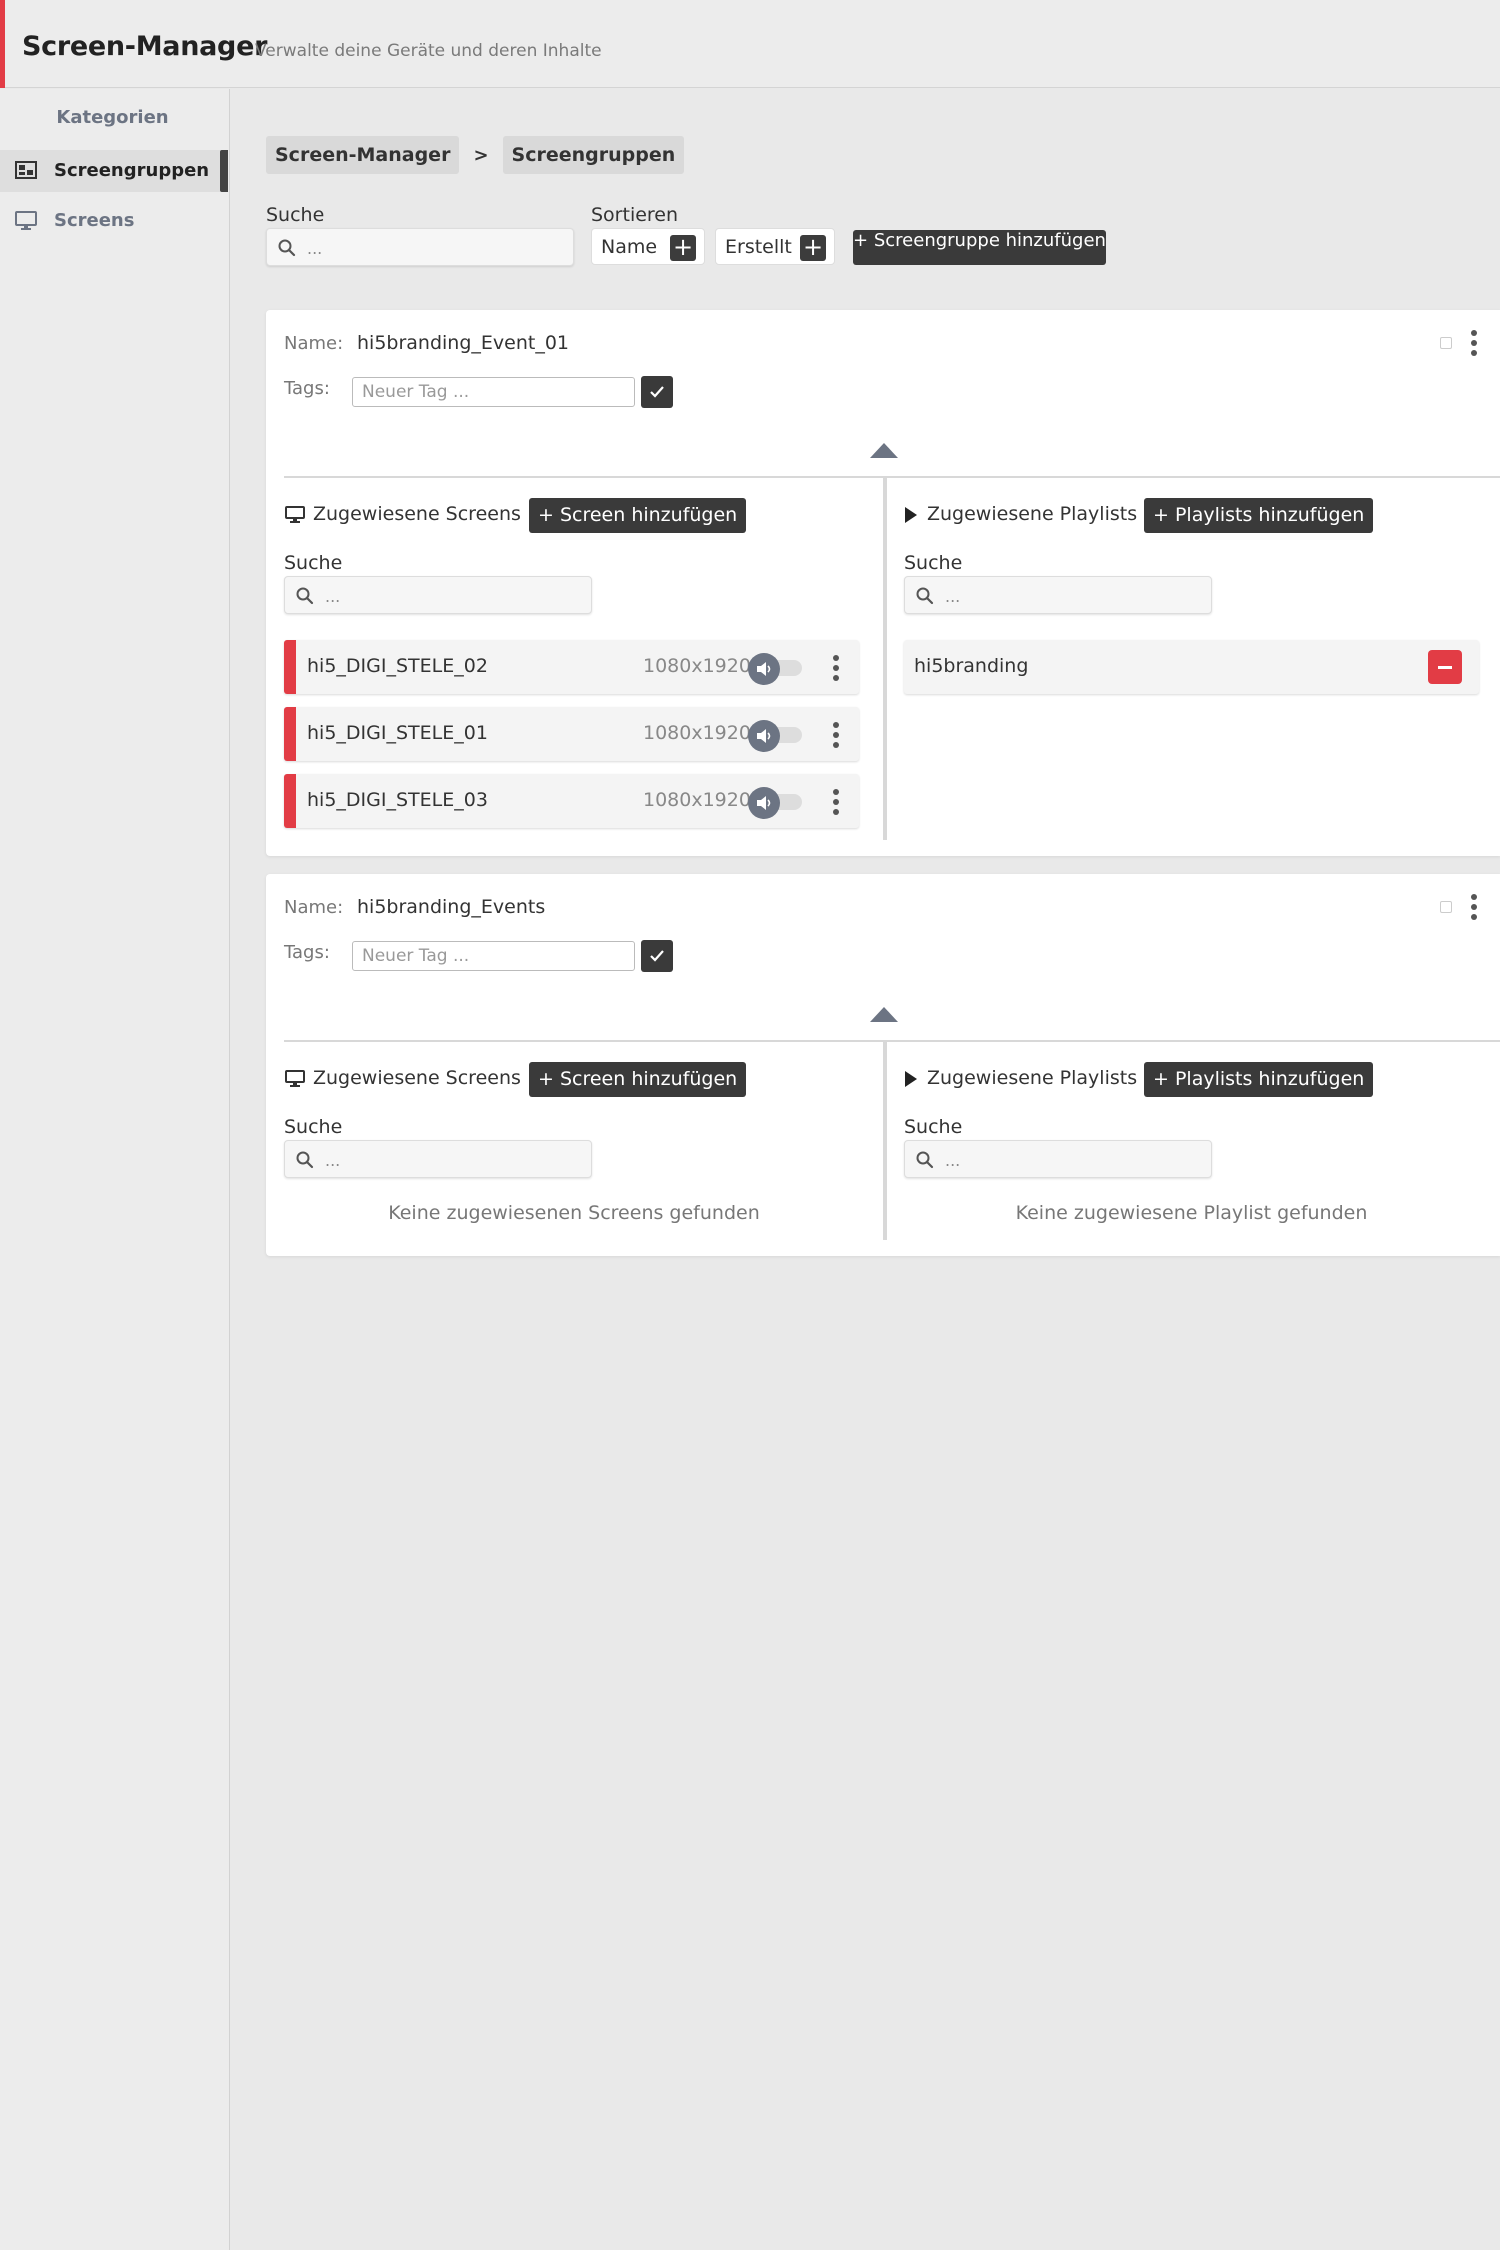  I want to click on playlist-list-item: hi5branding, so click(1191, 667).